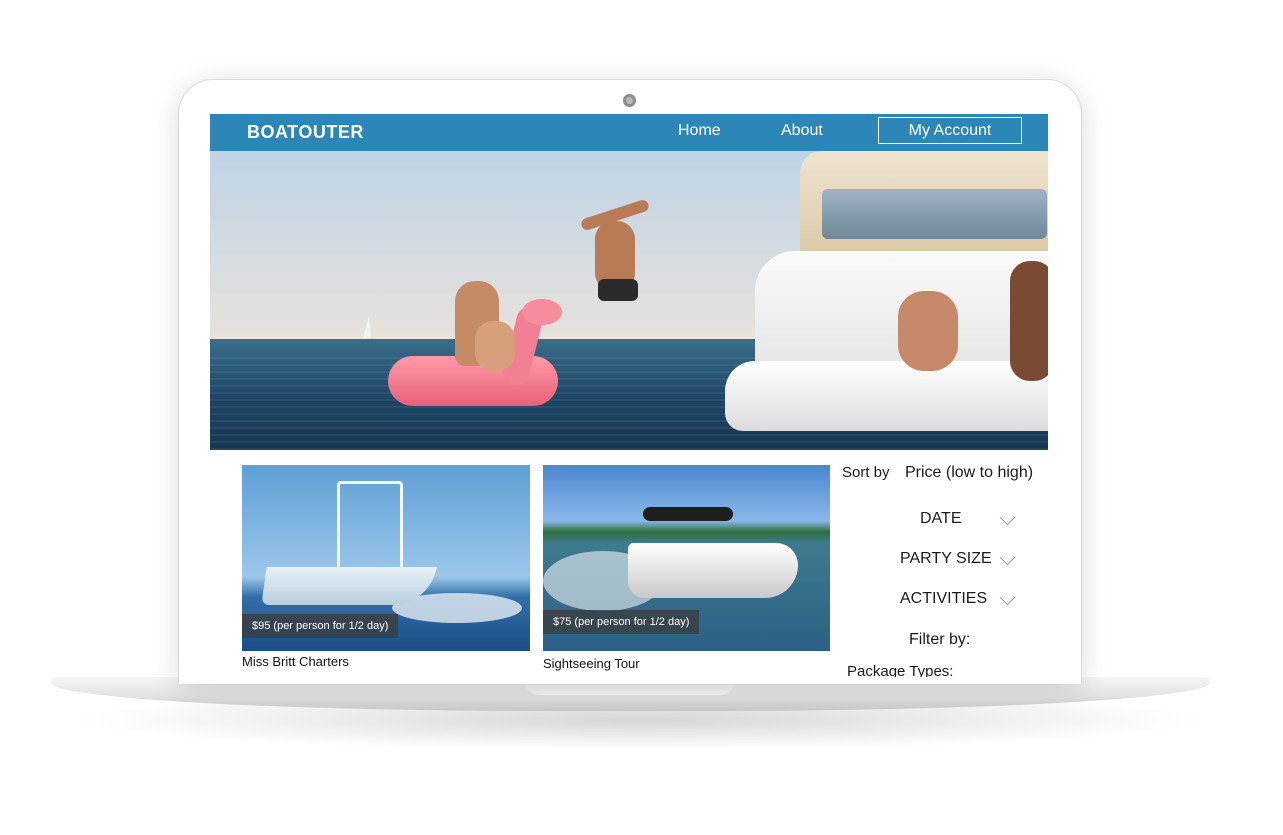  What do you see at coordinates (934, 214) in the screenshot?
I see `yacht-windshield` at bounding box center [934, 214].